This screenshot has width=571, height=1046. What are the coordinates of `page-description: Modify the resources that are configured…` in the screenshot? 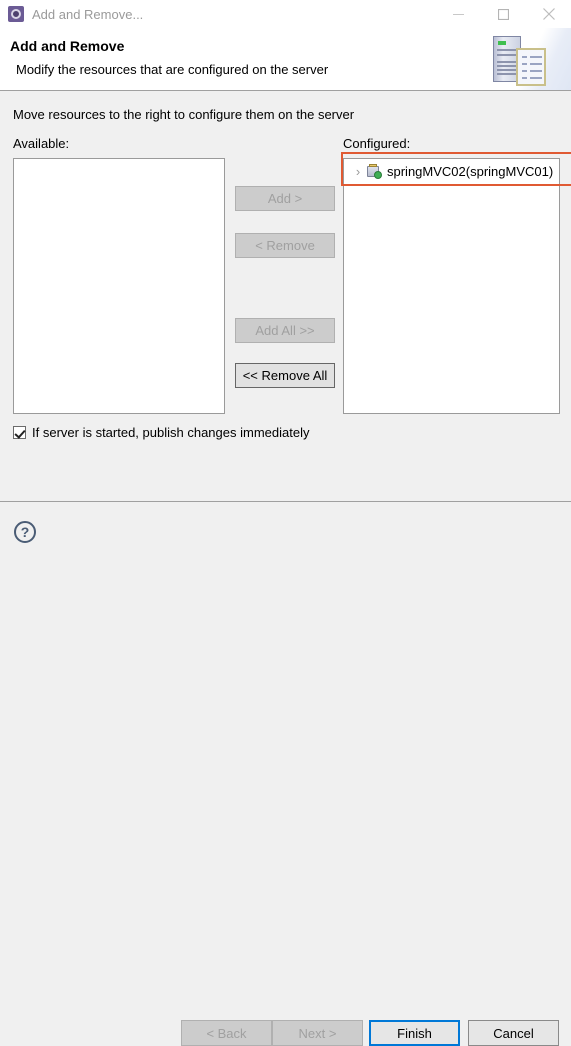 It's located at (172, 69).